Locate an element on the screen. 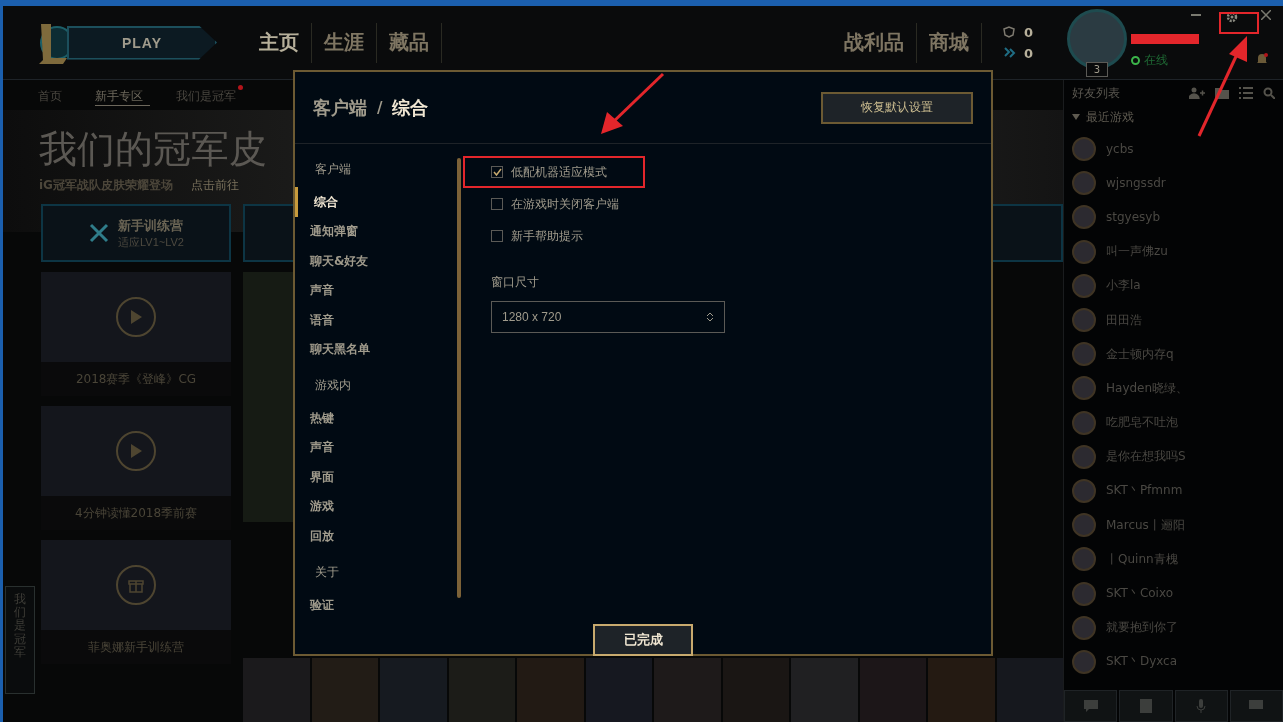 This screenshot has height=722, width=1283. nav-section-heading: 关于 is located at coordinates (327, 573).